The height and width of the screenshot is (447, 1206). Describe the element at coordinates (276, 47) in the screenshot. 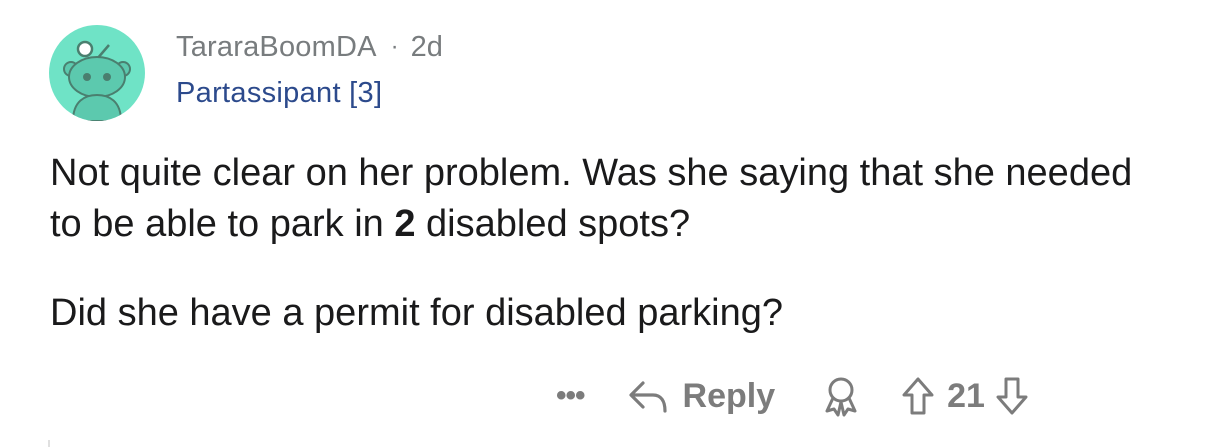

I see `username: TararaBoomDA` at that location.